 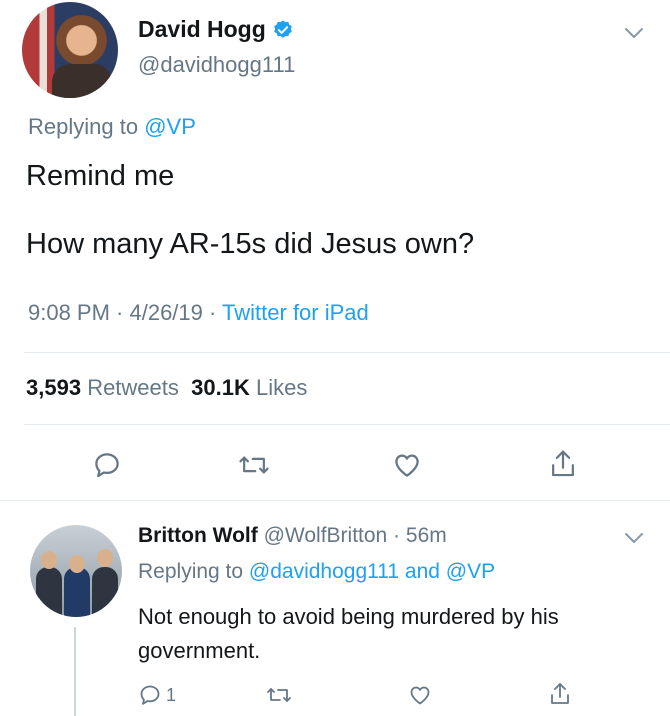 What do you see at coordinates (82, 81) in the screenshot?
I see `avatar-shirt` at bounding box center [82, 81].